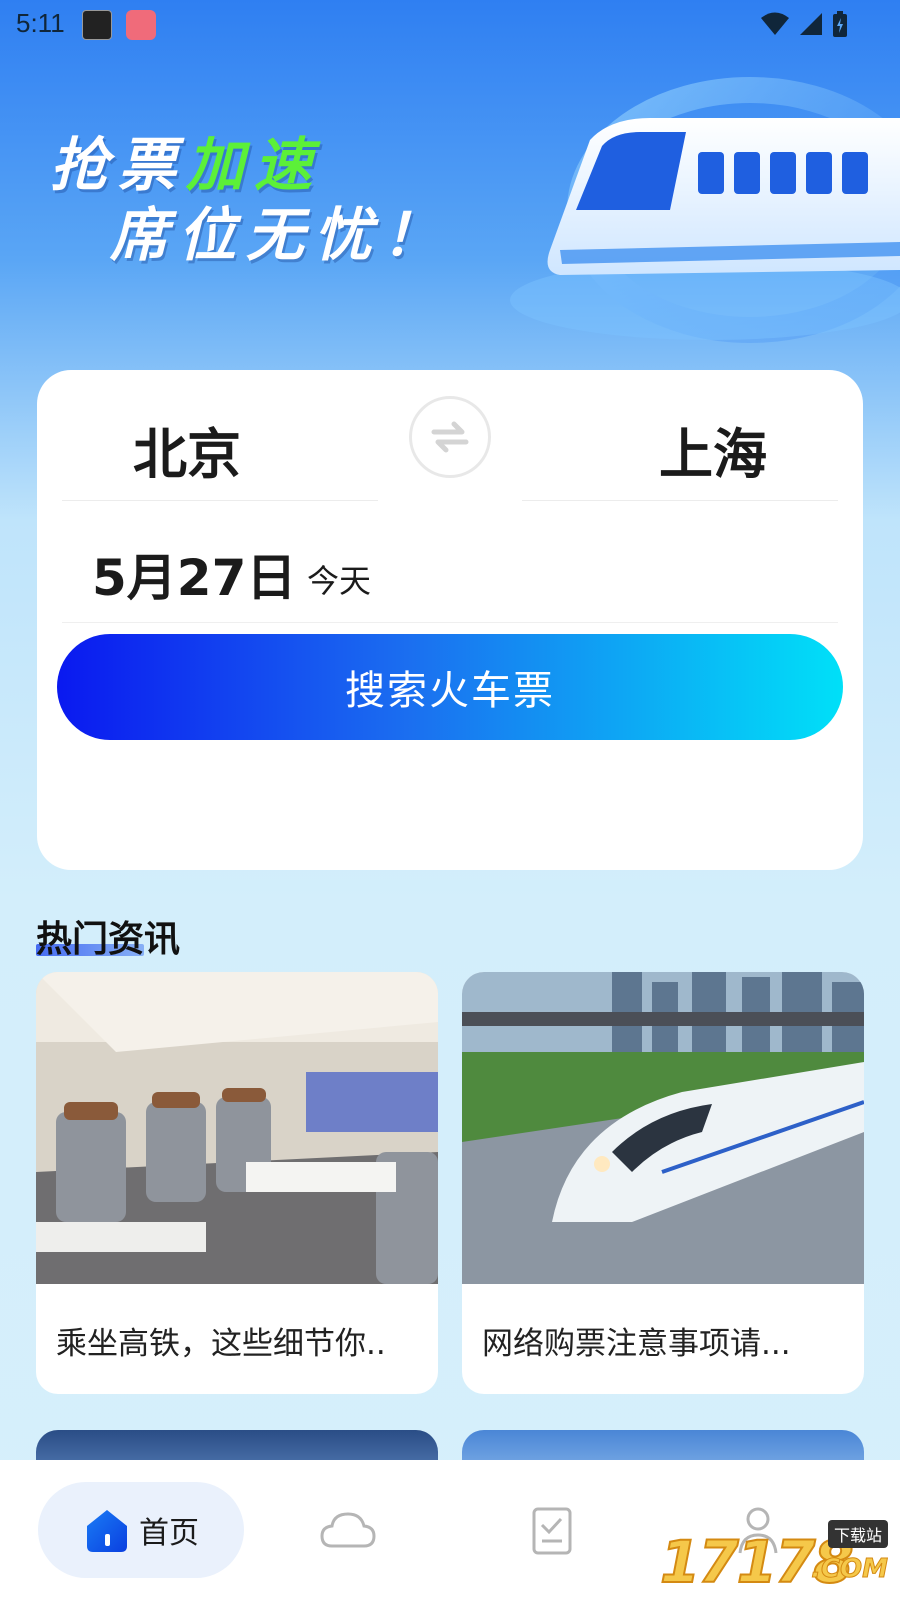  I want to click on status-icons, so click(804, 24).